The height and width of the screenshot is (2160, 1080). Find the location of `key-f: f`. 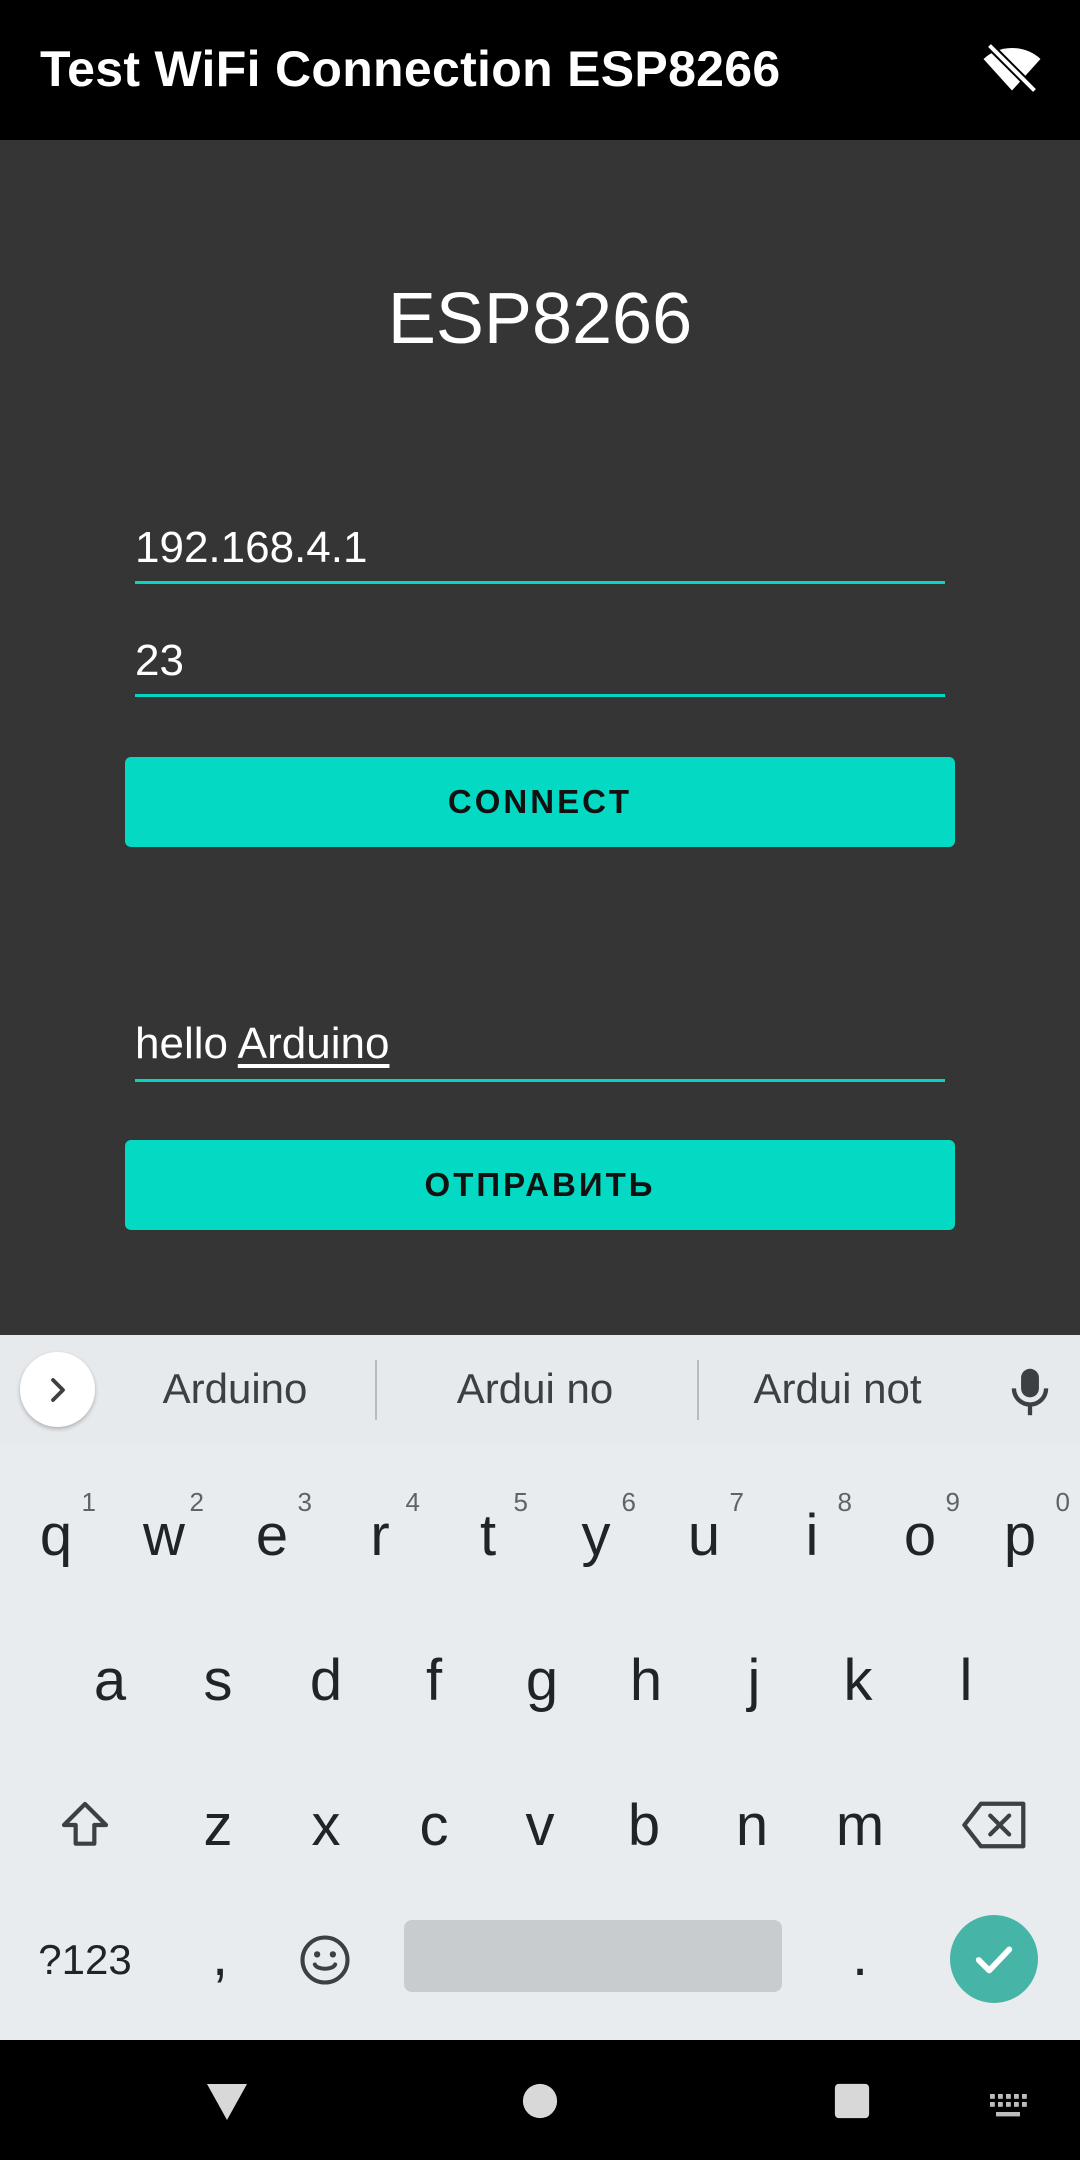

key-f: f is located at coordinates (434, 1680).